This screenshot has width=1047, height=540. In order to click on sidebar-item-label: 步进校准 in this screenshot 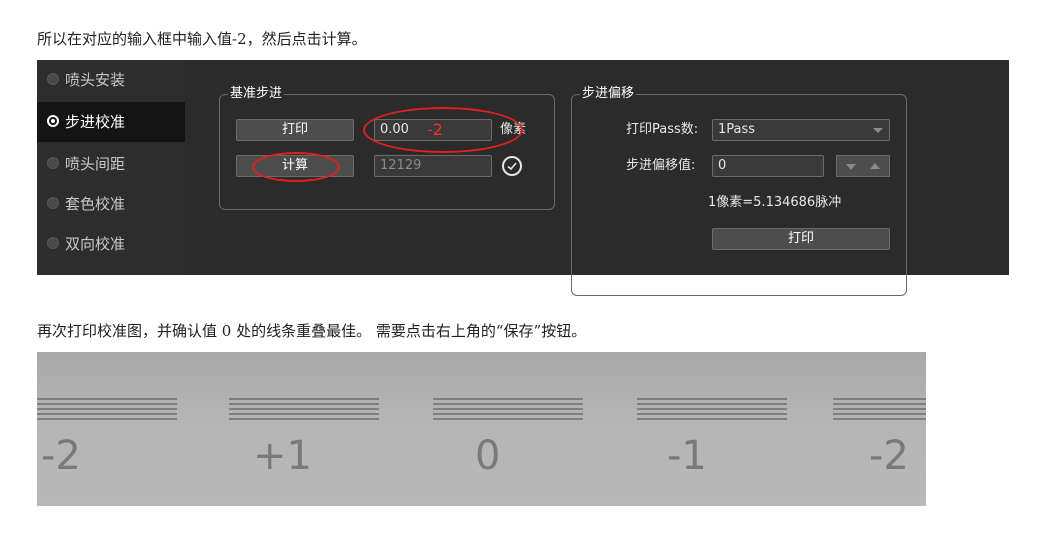, I will do `click(95, 122)`.